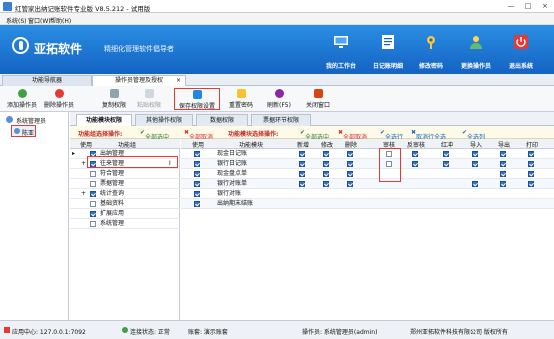  What do you see at coordinates (125, 214) in the screenshot?
I see `group-row: 扩展应用` at bounding box center [125, 214].